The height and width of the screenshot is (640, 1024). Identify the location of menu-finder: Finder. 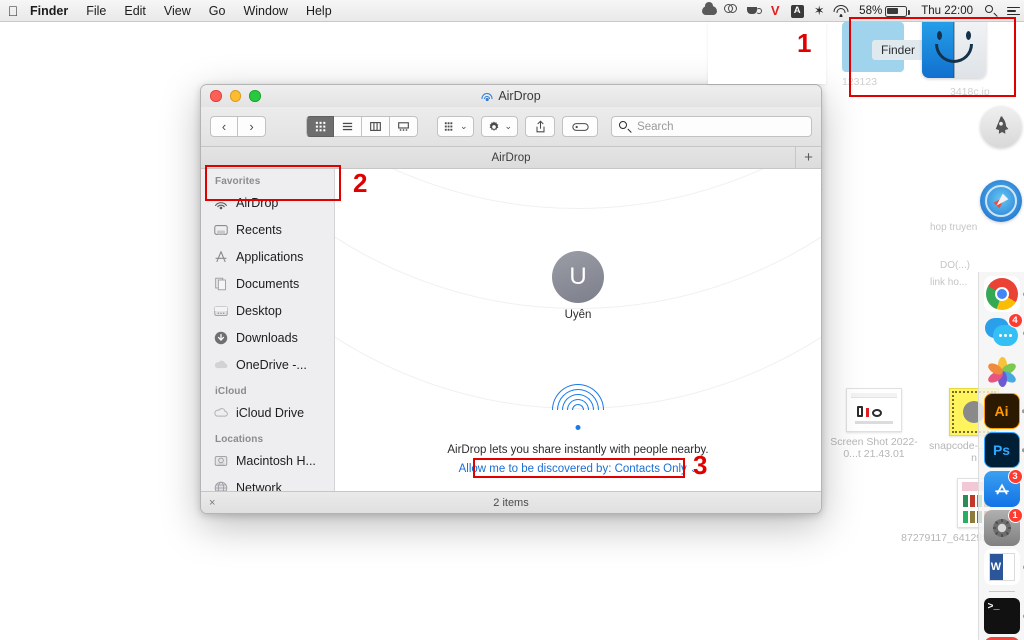
(51, 11).